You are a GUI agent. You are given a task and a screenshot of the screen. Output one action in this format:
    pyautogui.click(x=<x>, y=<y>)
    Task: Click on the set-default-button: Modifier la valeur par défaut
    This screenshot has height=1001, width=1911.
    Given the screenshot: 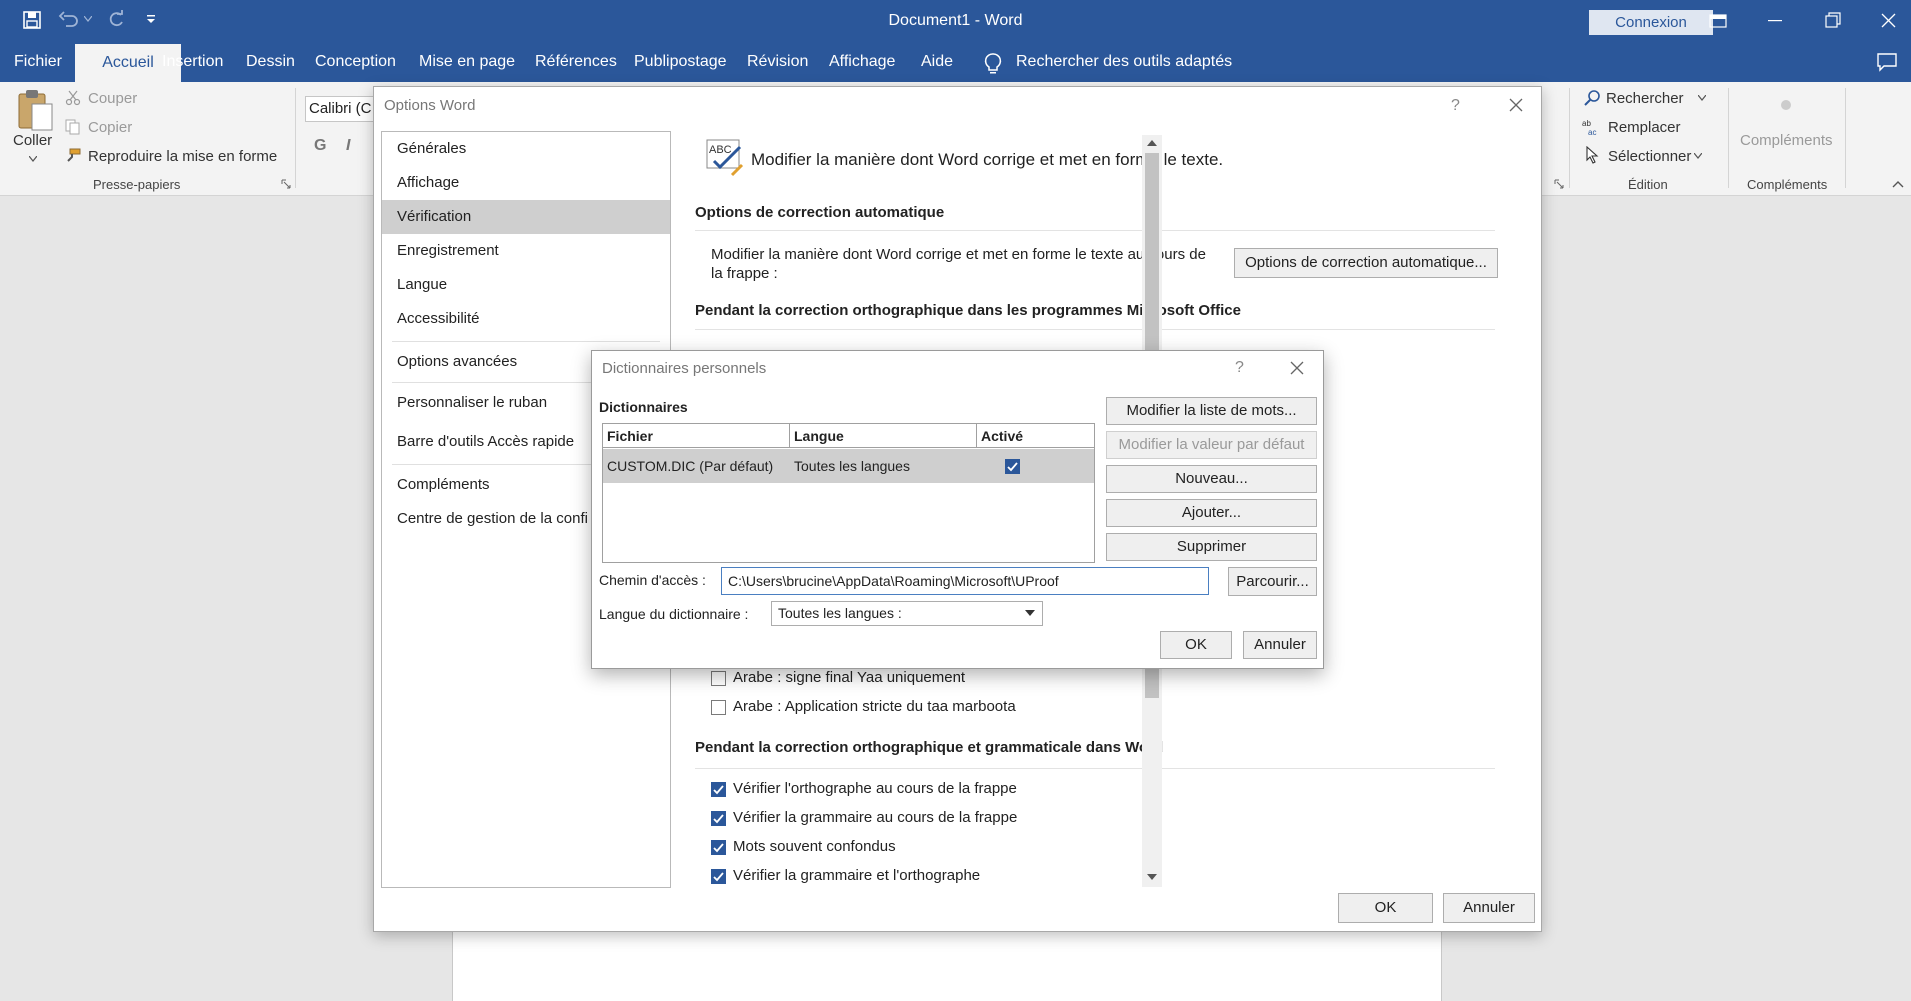 What is the action you would take?
    pyautogui.click(x=1211, y=445)
    